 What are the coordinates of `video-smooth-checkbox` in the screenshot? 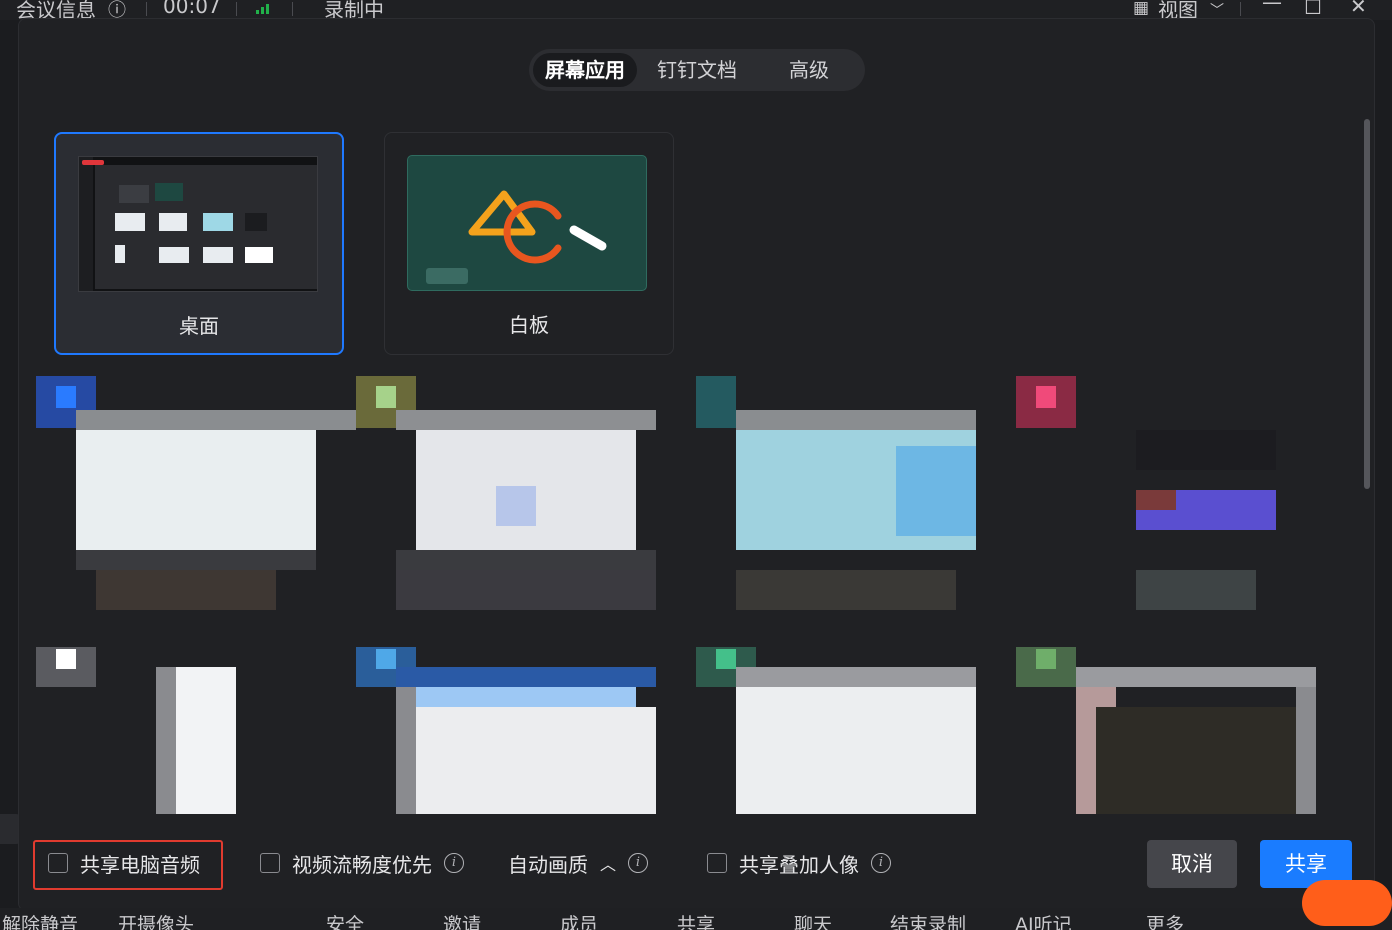 It's located at (270, 863).